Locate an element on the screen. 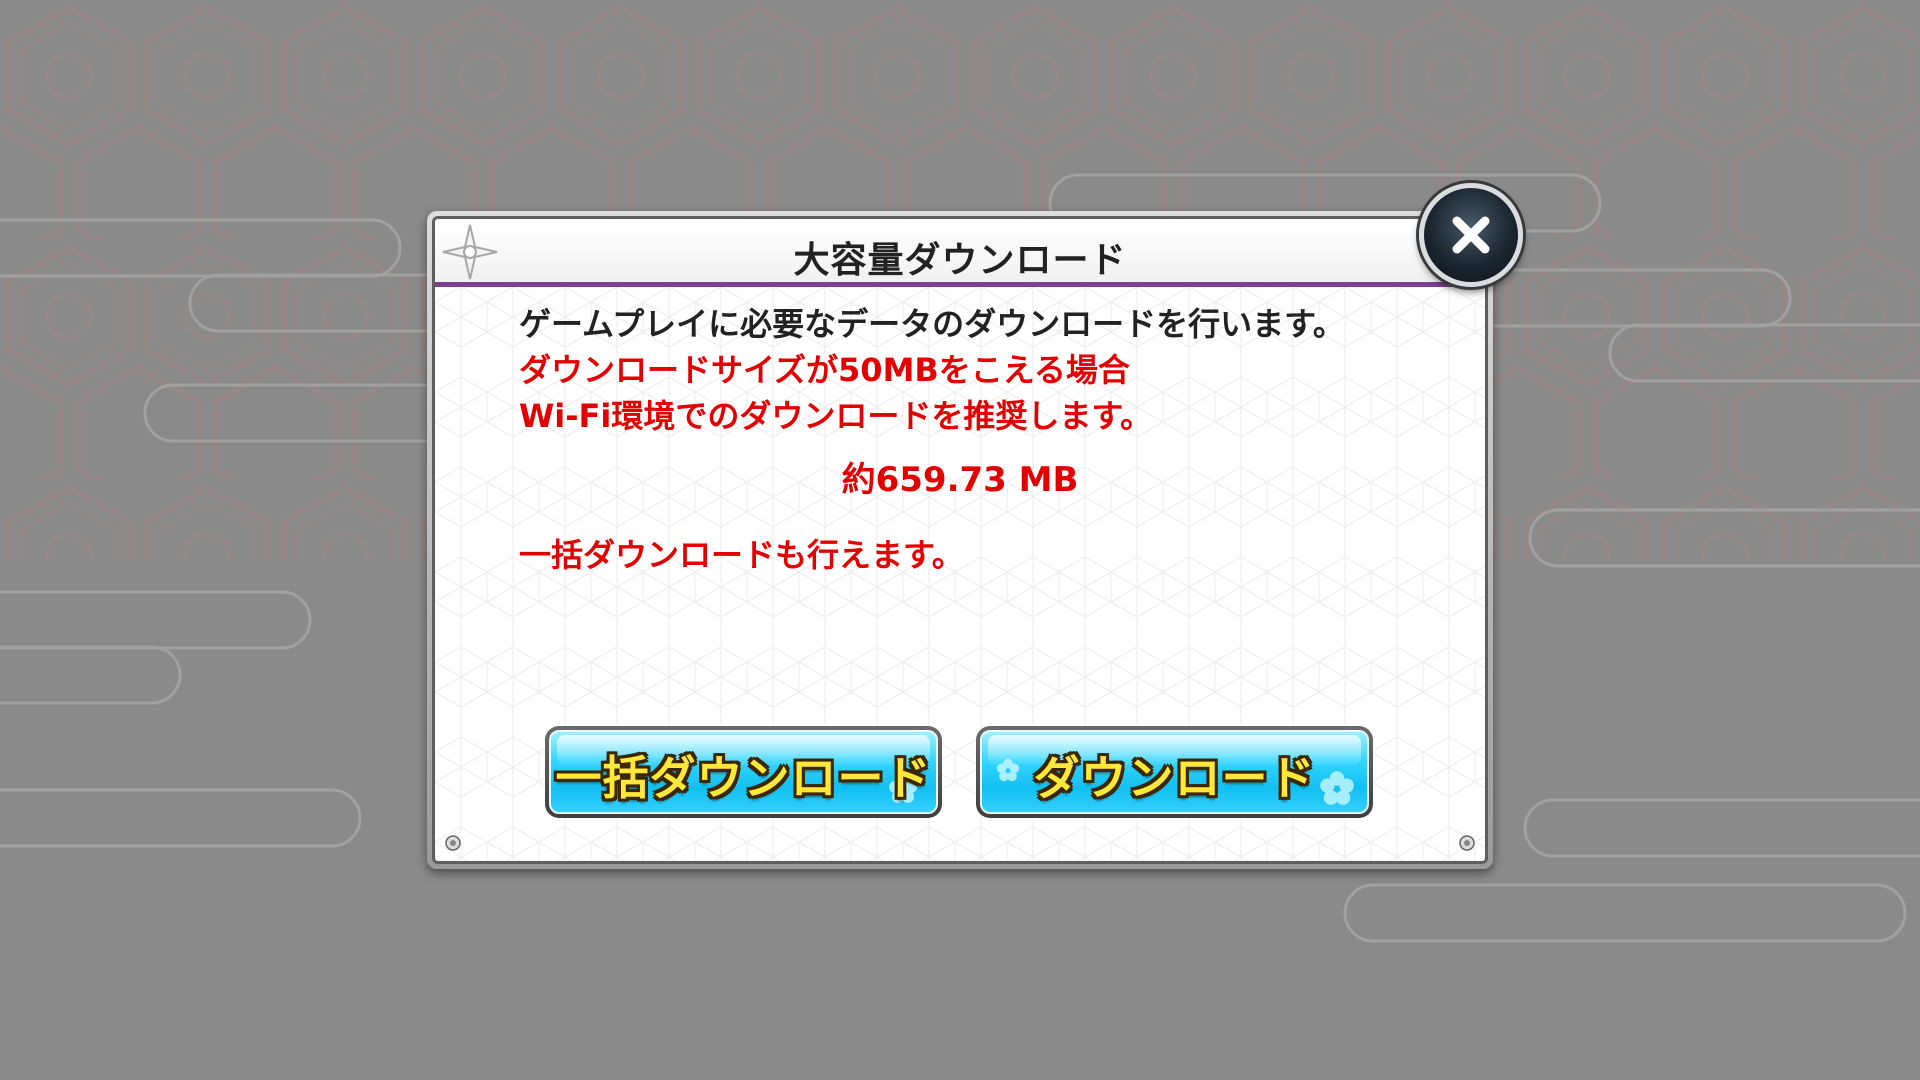 The image size is (1920, 1080). dialog-title: 大容量ダウンロード is located at coordinates (960, 260).